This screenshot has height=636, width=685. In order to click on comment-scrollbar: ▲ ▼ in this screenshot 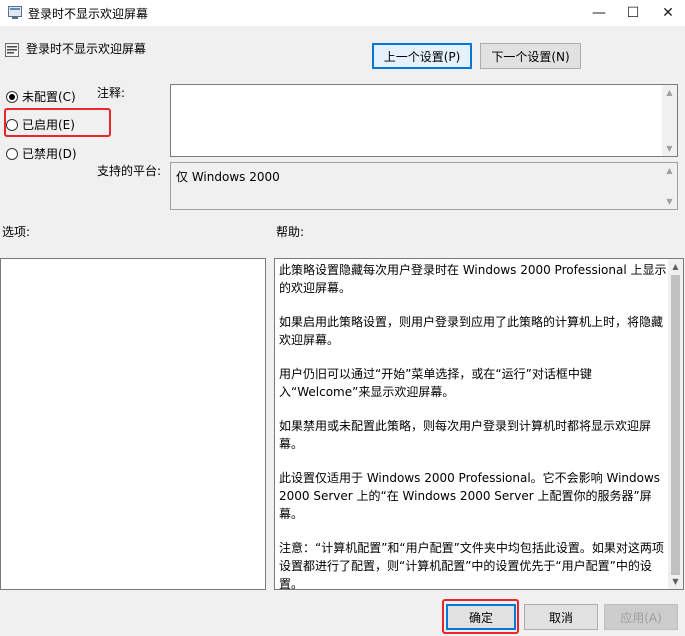, I will do `click(669, 120)`.